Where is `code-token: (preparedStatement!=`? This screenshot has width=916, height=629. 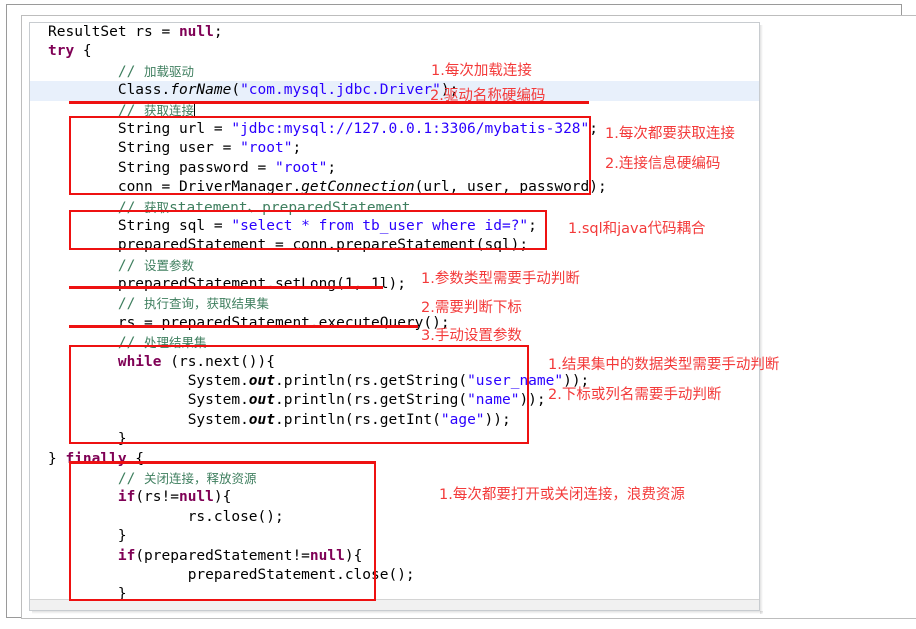
code-token: (preparedStatement!= is located at coordinates (222, 555).